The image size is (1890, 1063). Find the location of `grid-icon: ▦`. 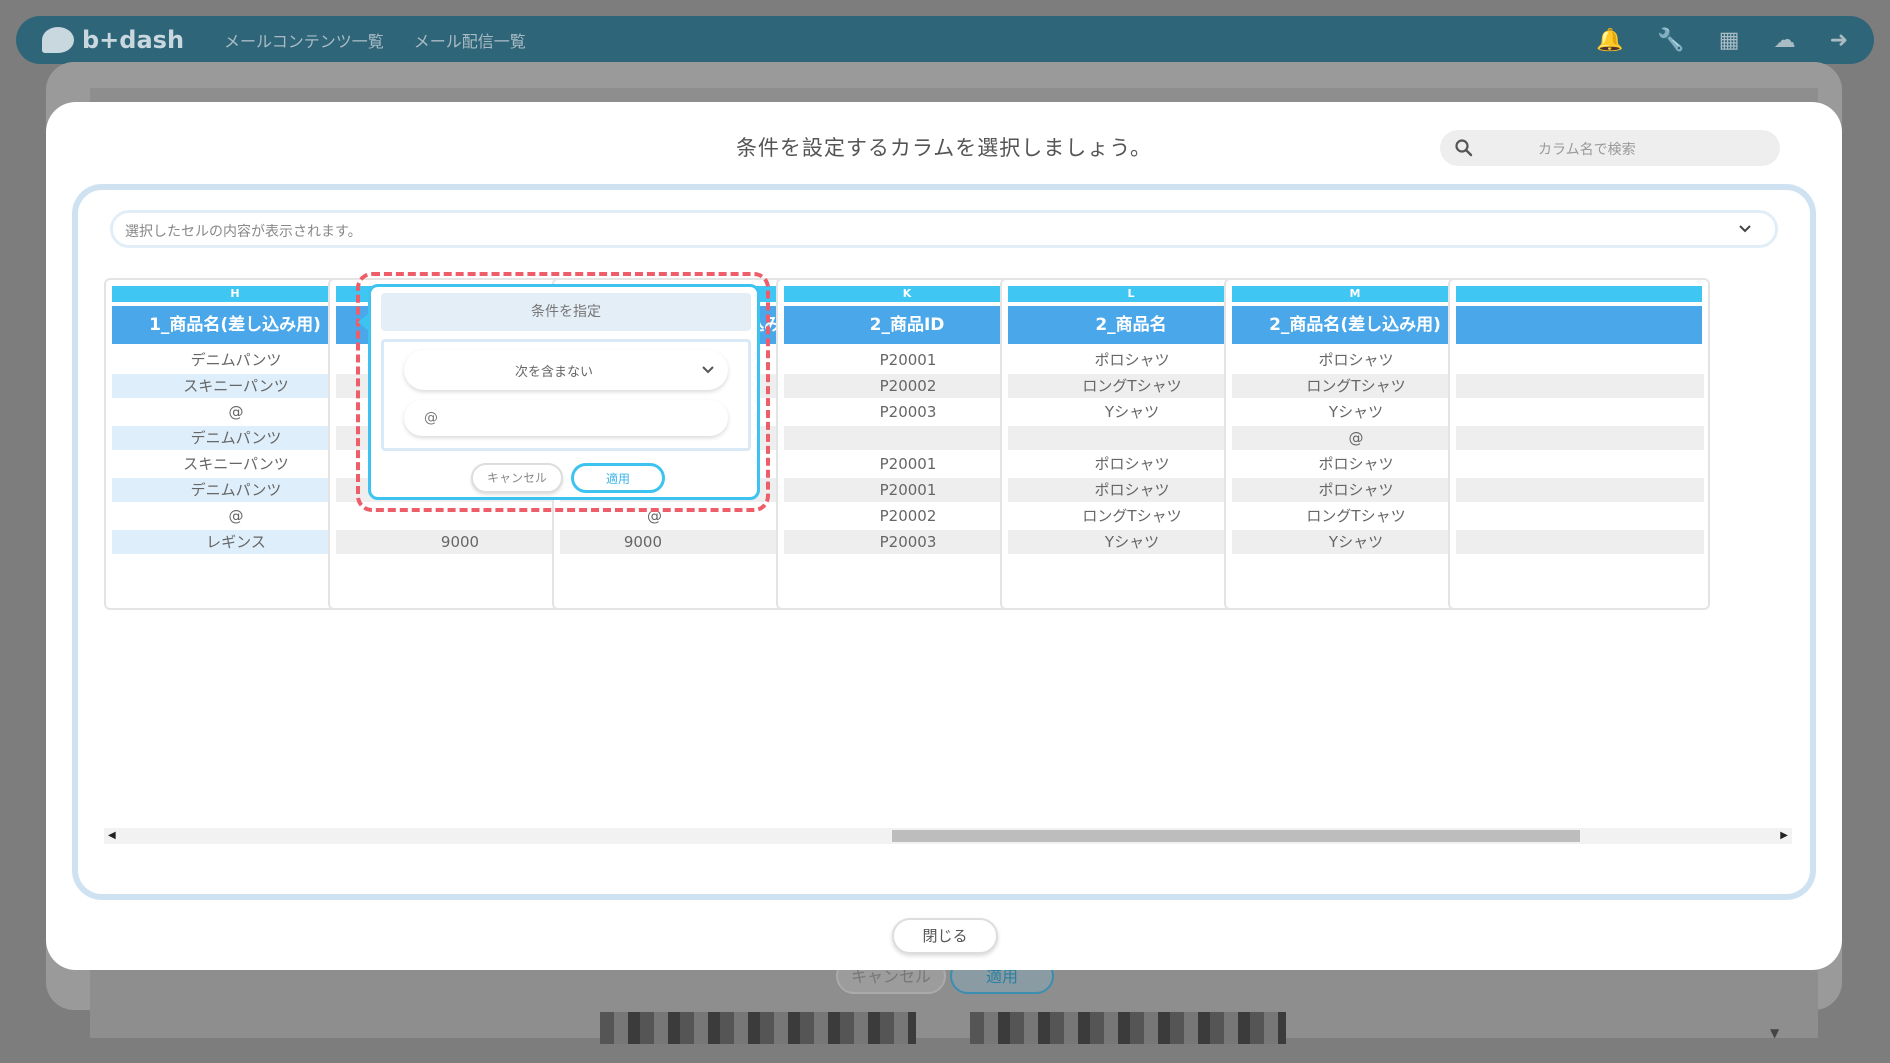

grid-icon: ▦ is located at coordinates (1729, 40).